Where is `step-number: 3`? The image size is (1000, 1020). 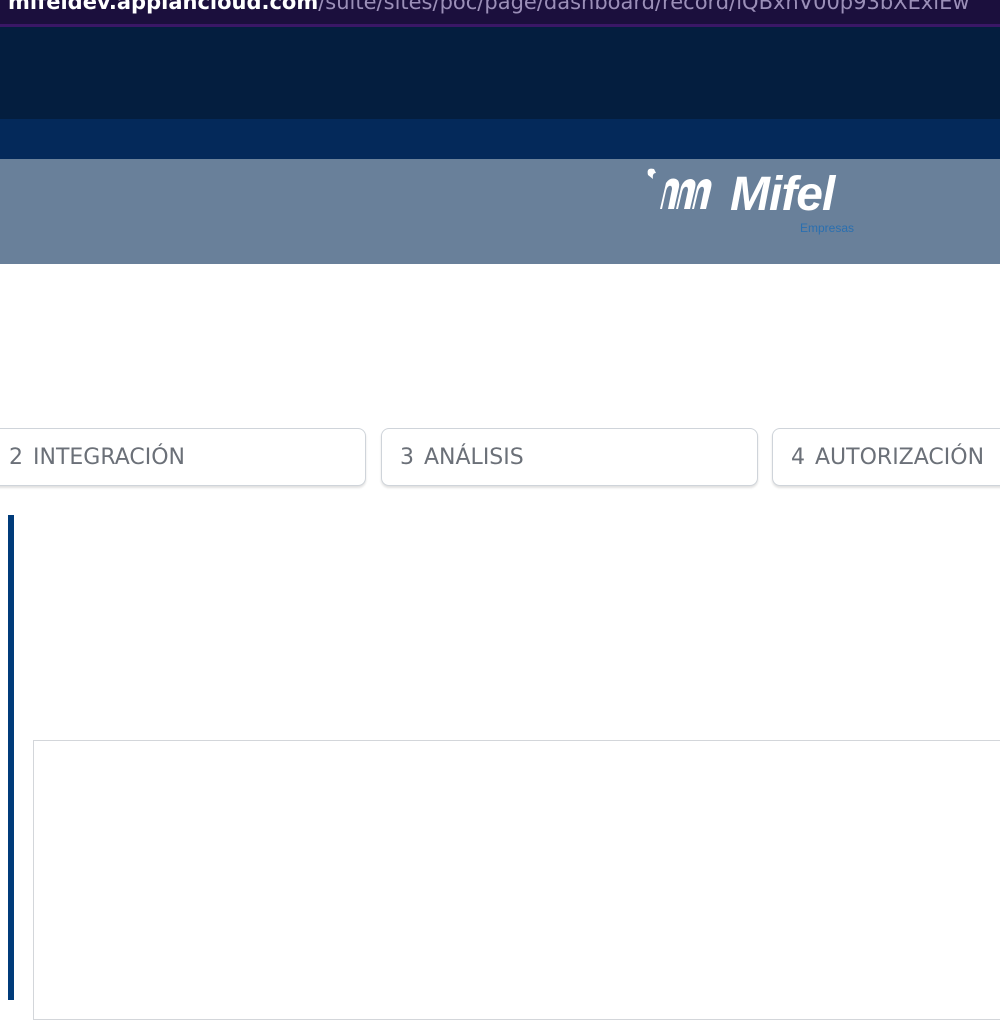
step-number: 3 is located at coordinates (407, 457).